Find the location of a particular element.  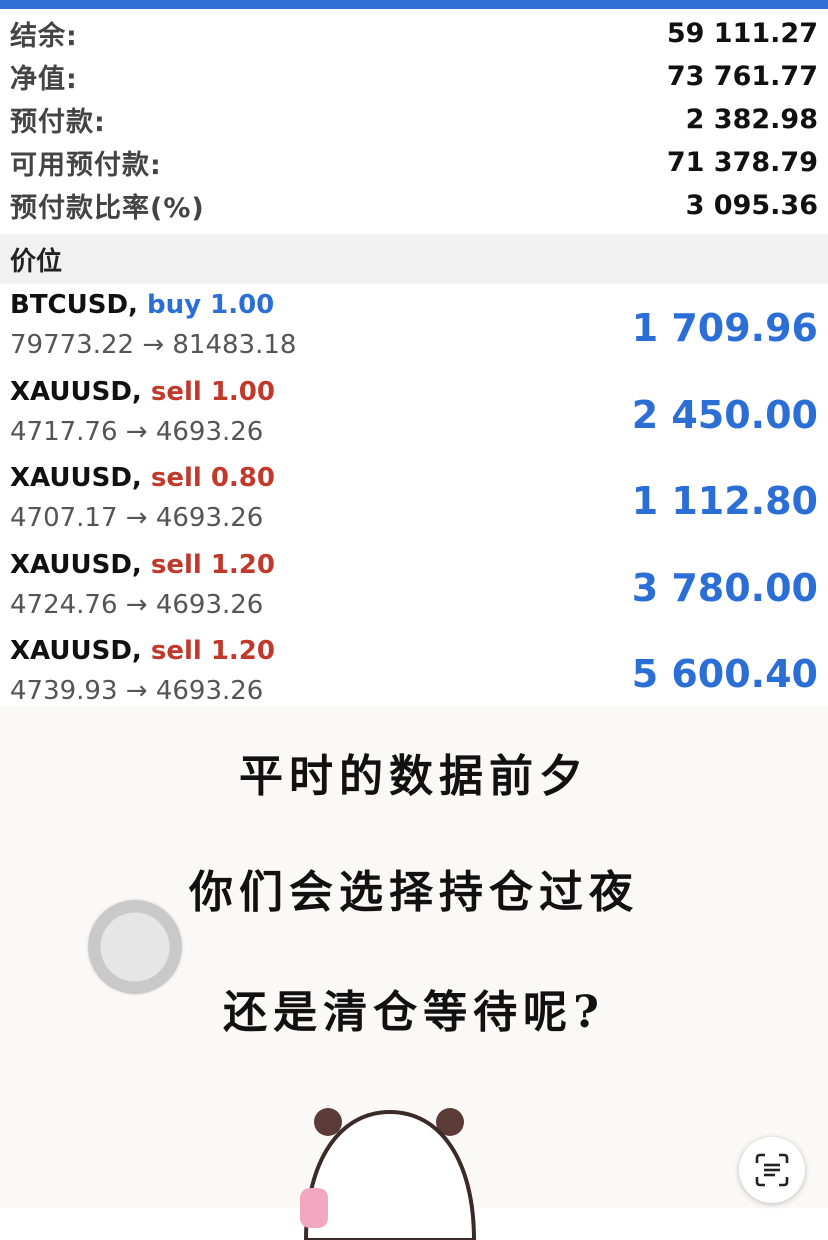

position-symbol: BTCUSD, is located at coordinates (74, 305).